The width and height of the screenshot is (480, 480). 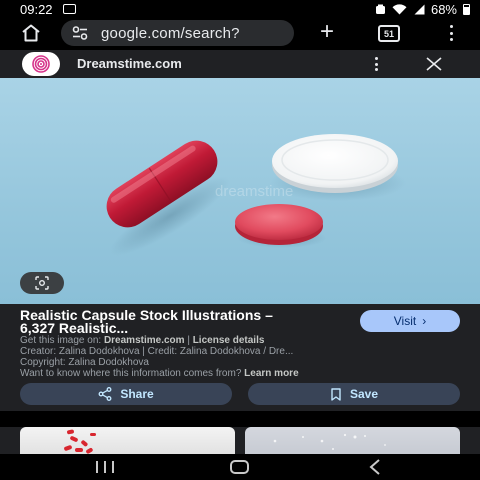 I want to click on system-nav-bar, so click(x=240, y=467).